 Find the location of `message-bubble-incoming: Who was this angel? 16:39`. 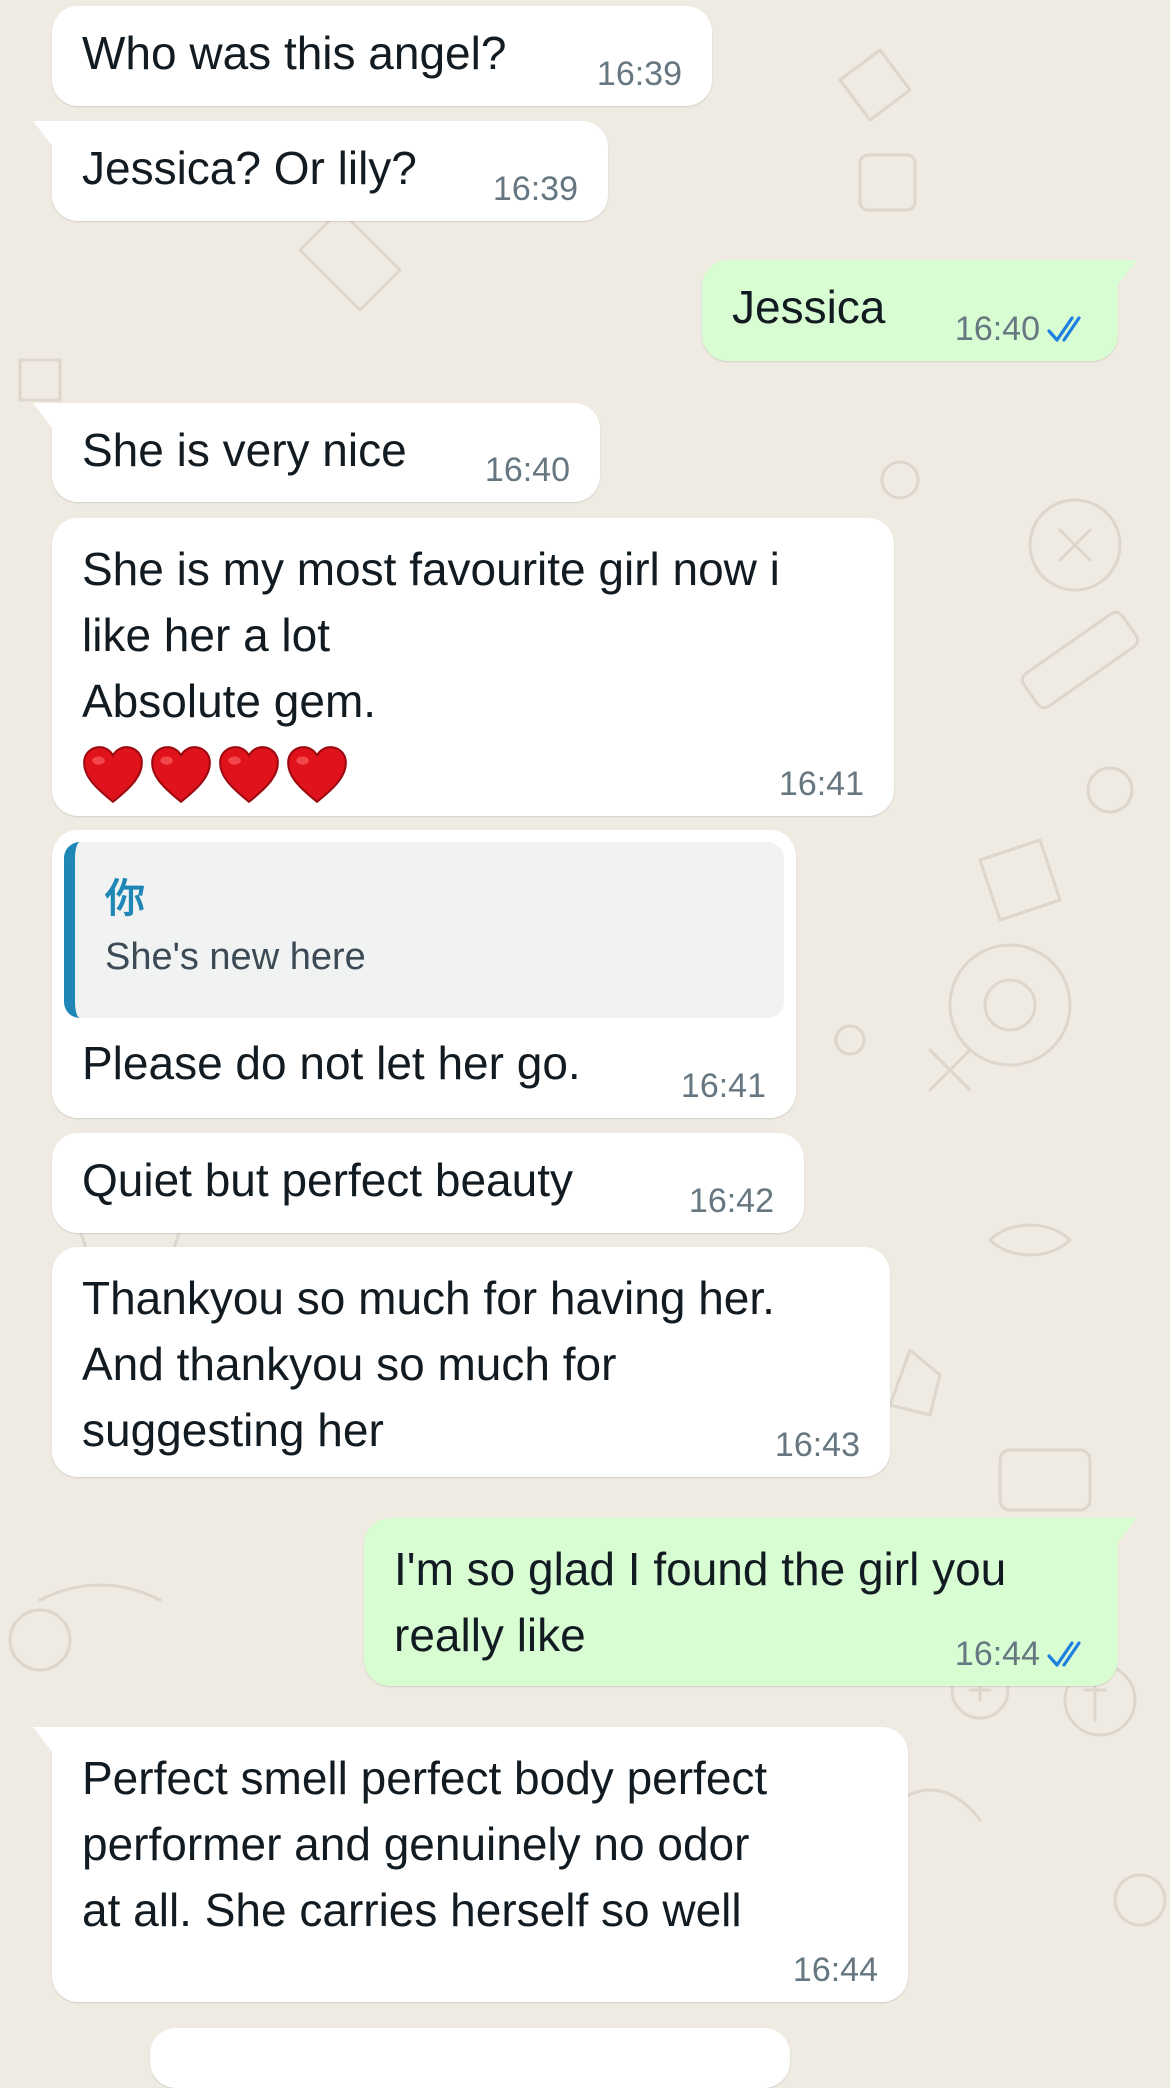

message-bubble-incoming: Who was this angel? 16:39 is located at coordinates (382, 56).